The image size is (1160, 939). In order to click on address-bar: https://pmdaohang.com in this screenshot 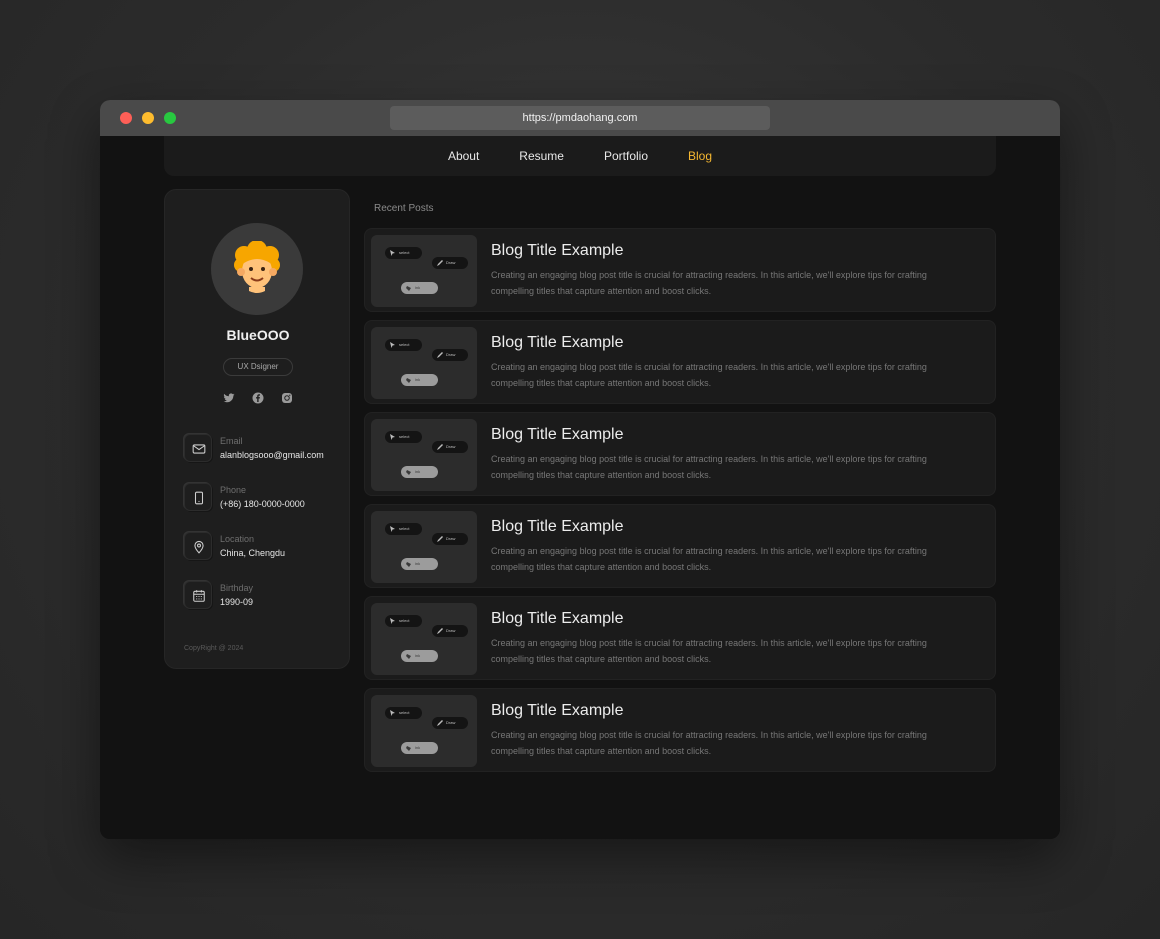, I will do `click(580, 118)`.